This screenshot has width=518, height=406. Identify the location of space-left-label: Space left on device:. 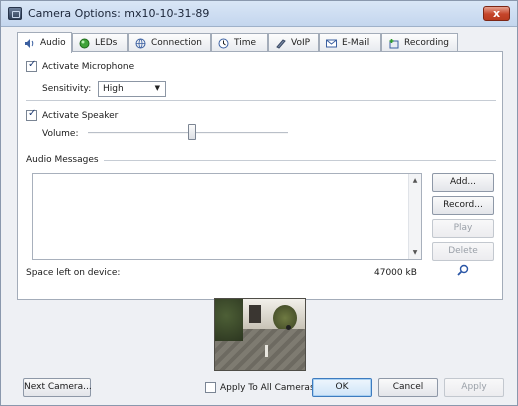
(73, 273).